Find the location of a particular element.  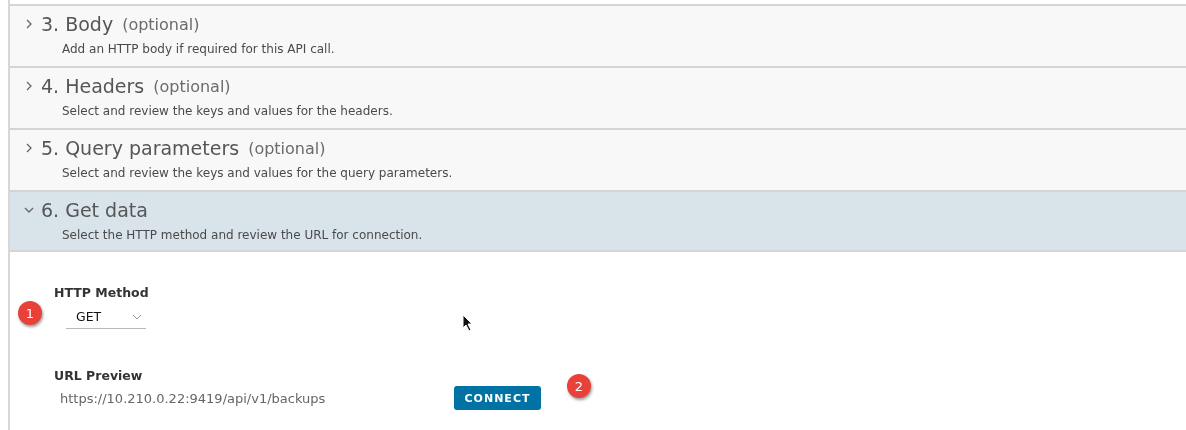

section-description: Add an HTTP body if required for this API call. is located at coordinates (198, 49).